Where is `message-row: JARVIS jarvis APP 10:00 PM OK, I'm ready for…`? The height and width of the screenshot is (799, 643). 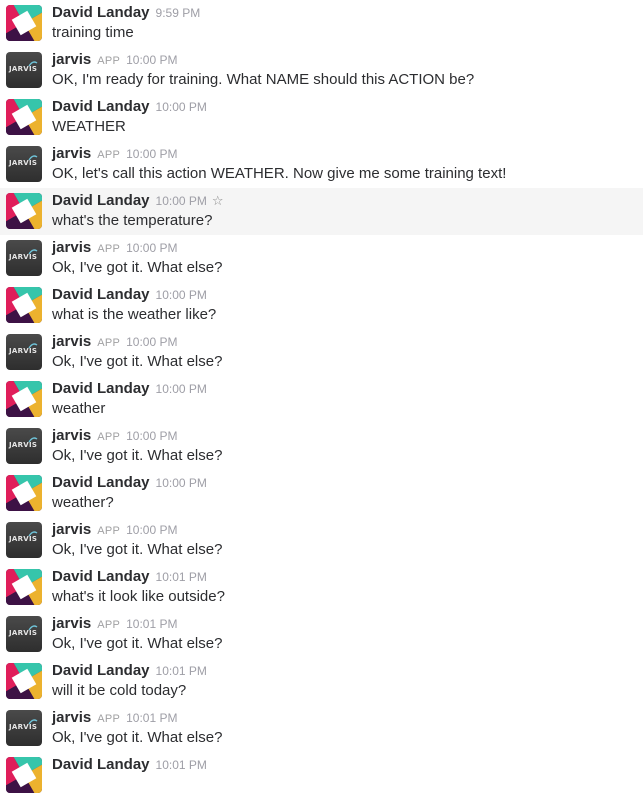
message-row: JARVIS jarvis APP 10:00 PM OK, I'm ready for… is located at coordinates (321, 70).